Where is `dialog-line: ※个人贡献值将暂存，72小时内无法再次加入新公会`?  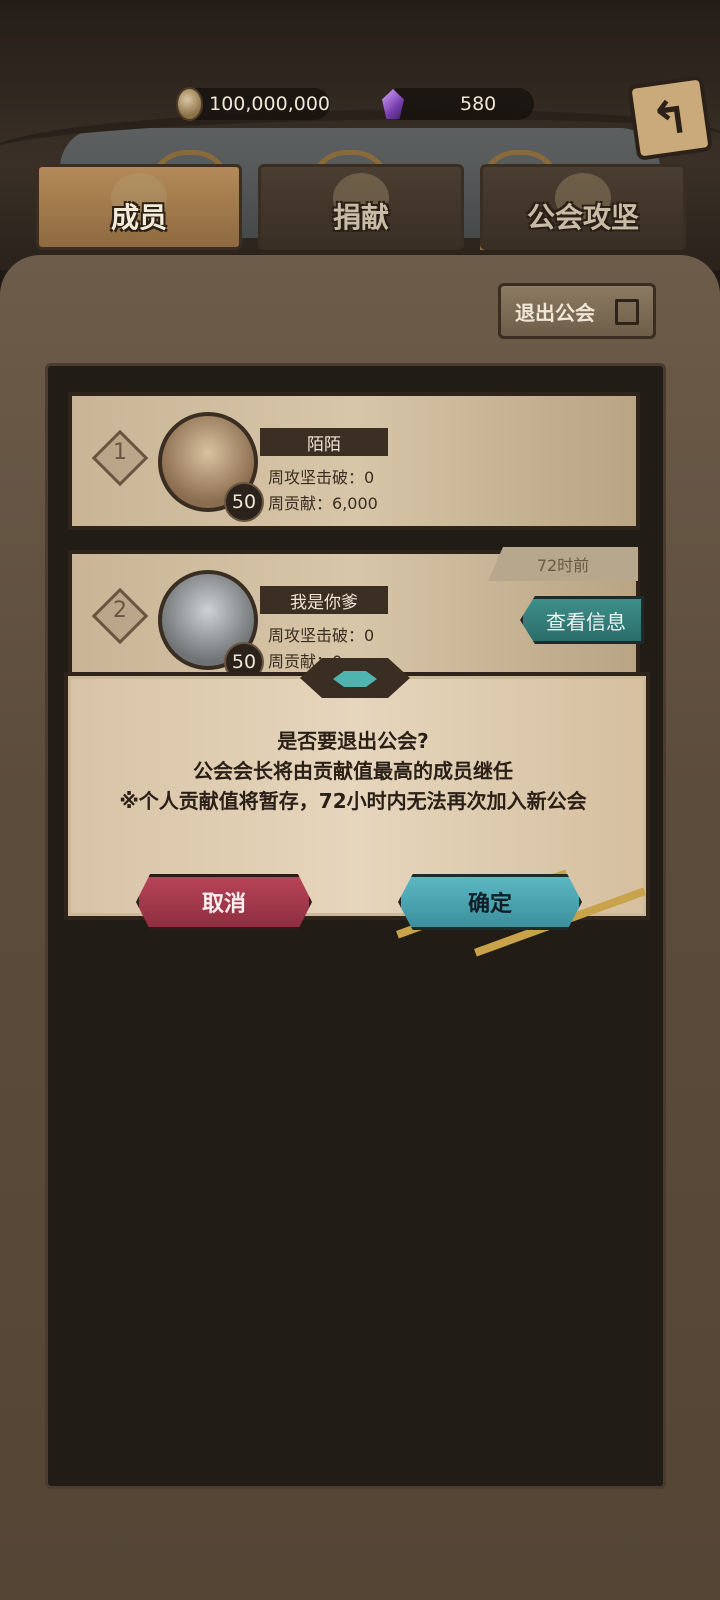 dialog-line: ※个人贡献值将暂存，72小时内无法再次加入新公会 is located at coordinates (353, 801).